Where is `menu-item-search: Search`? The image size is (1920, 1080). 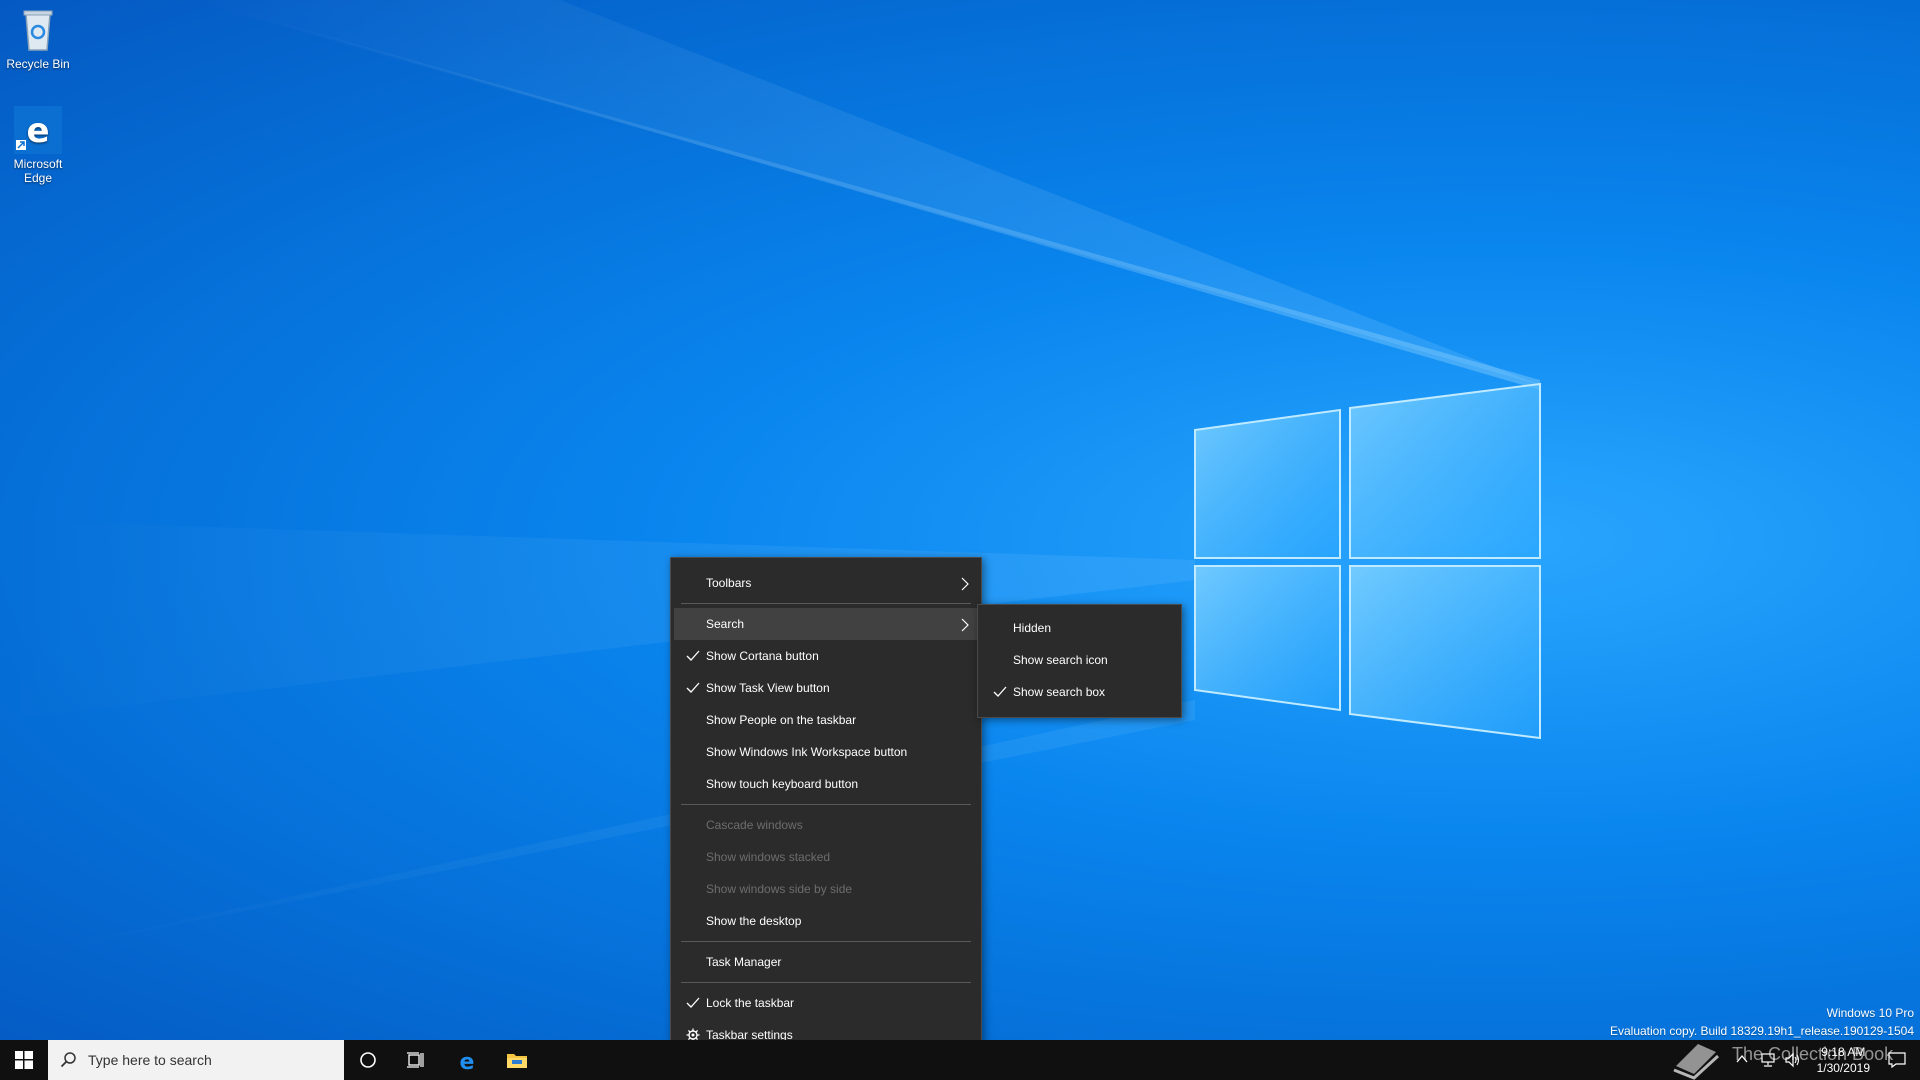 menu-item-search: Search is located at coordinates (826, 624).